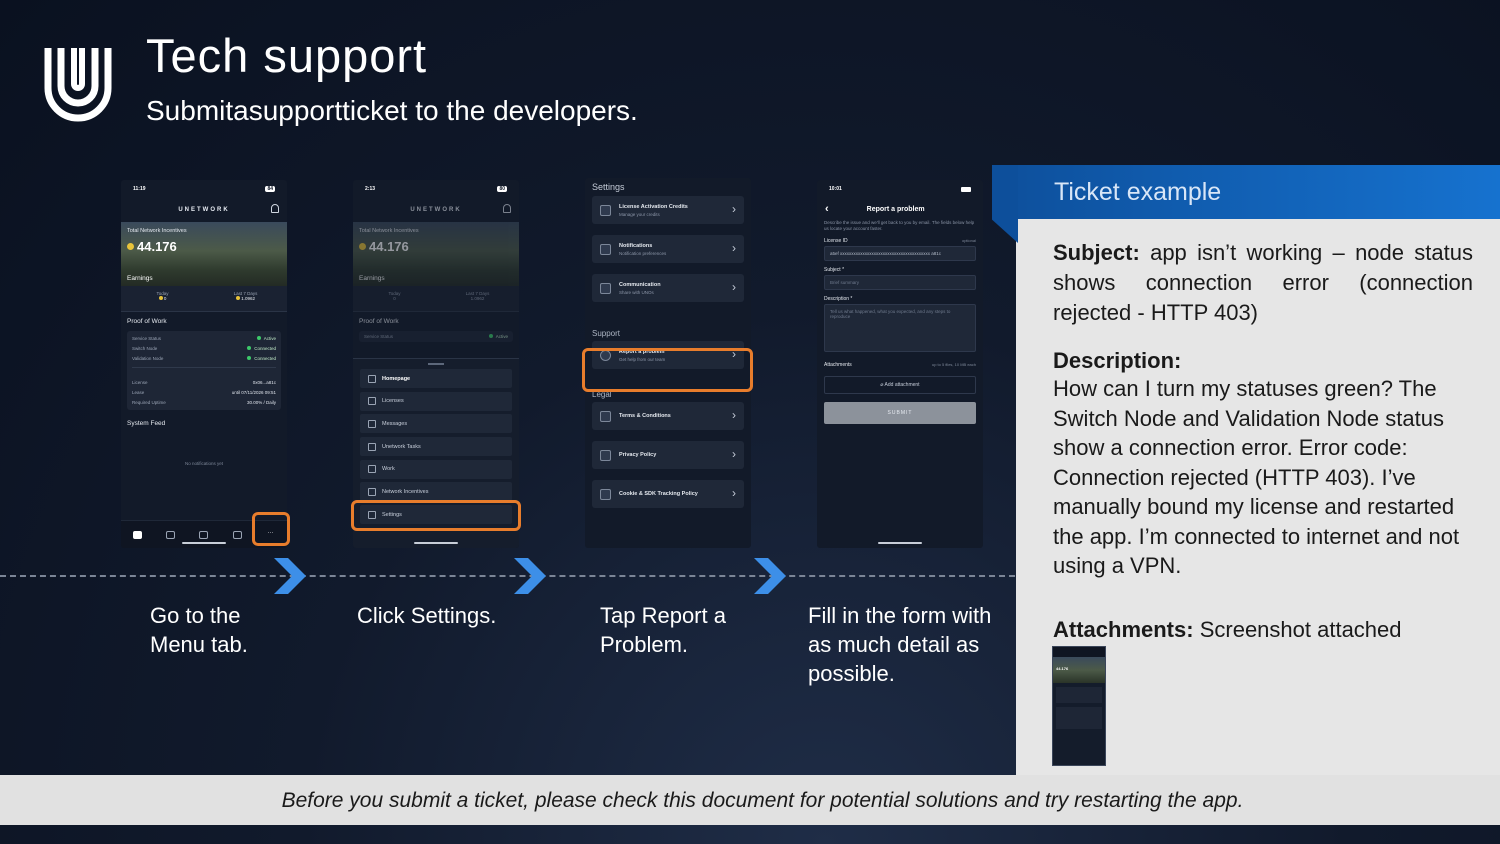 The width and height of the screenshot is (1500, 844). Describe the element at coordinates (1005, 204) in the screenshot. I see `header-tab-shape` at that location.